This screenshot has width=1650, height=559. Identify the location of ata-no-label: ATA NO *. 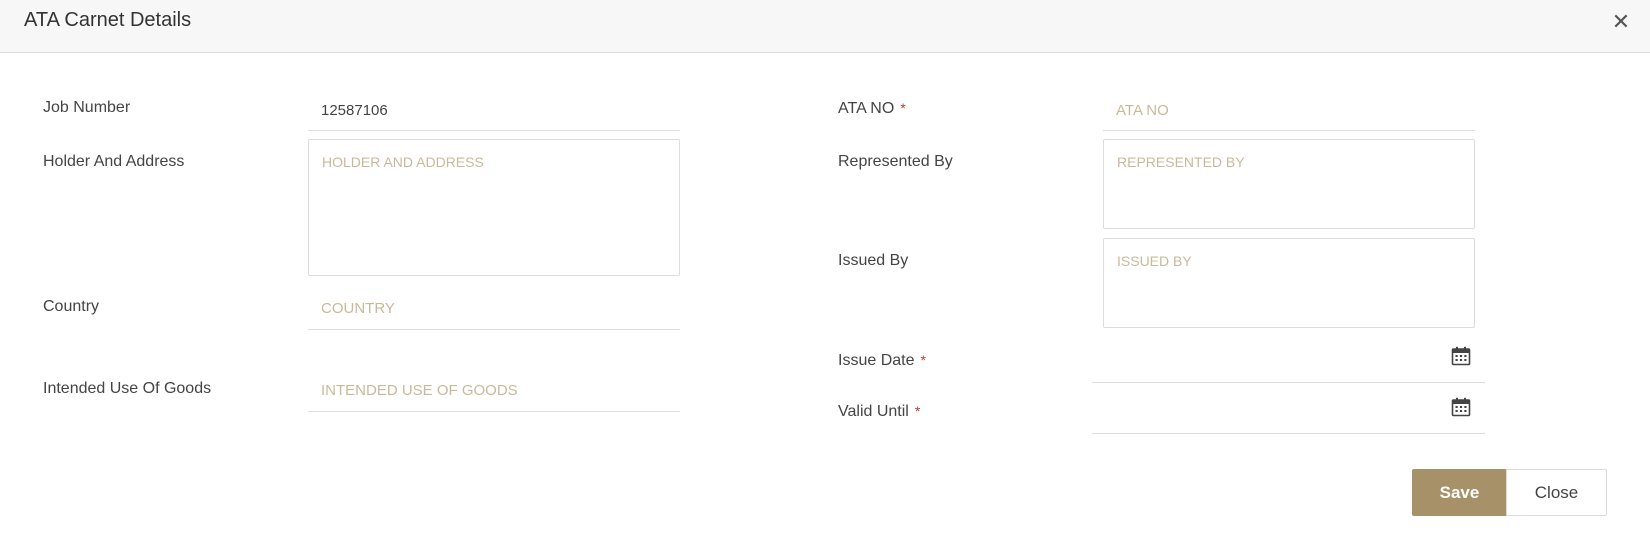
(872, 109).